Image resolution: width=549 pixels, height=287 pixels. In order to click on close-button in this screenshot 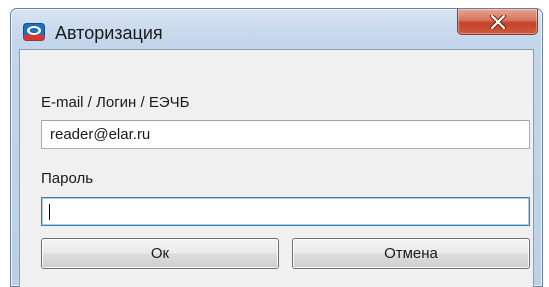, I will do `click(497, 22)`.